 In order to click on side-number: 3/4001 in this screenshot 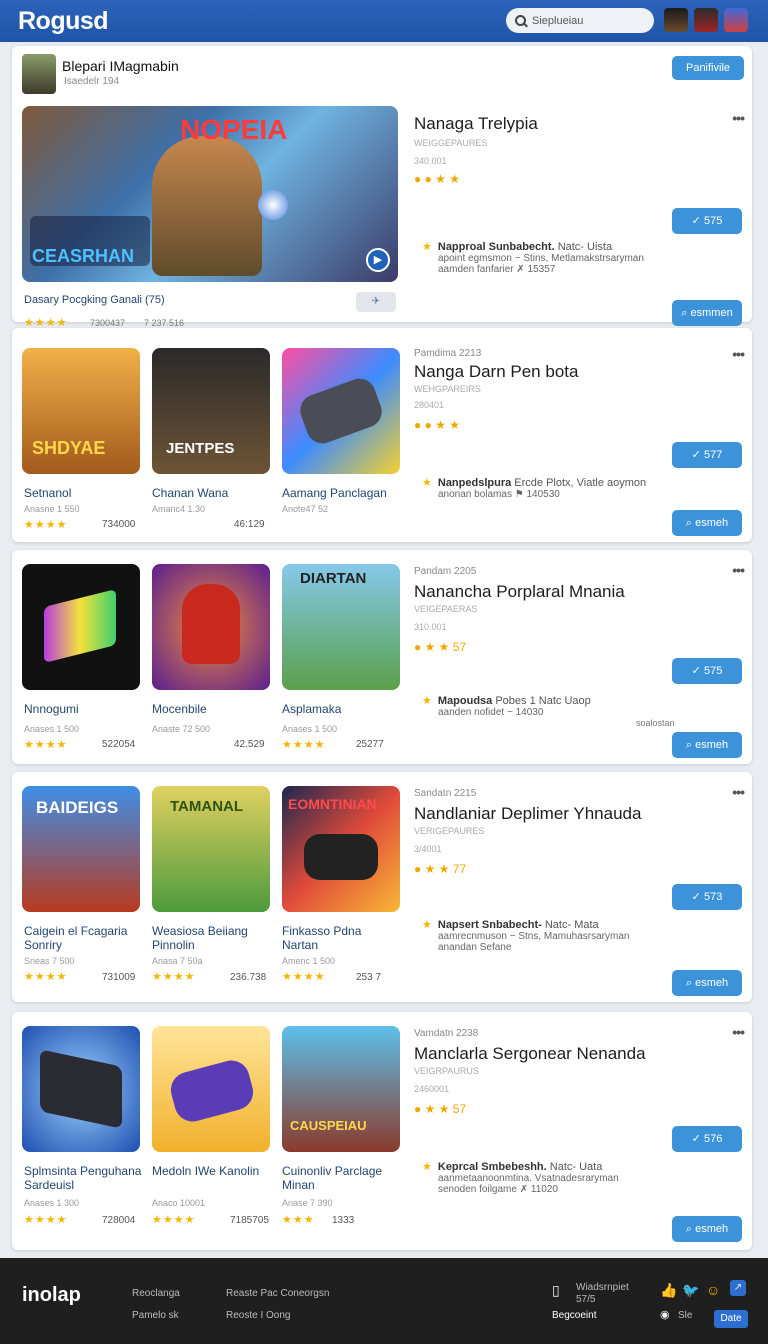, I will do `click(428, 849)`.